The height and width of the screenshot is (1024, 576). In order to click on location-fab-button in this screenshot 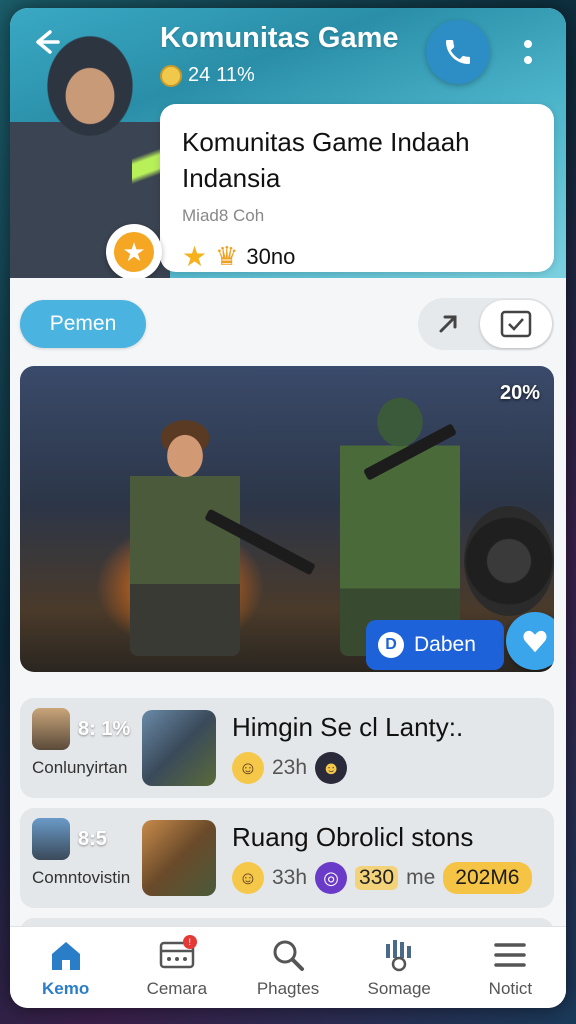, I will do `click(530, 641)`.